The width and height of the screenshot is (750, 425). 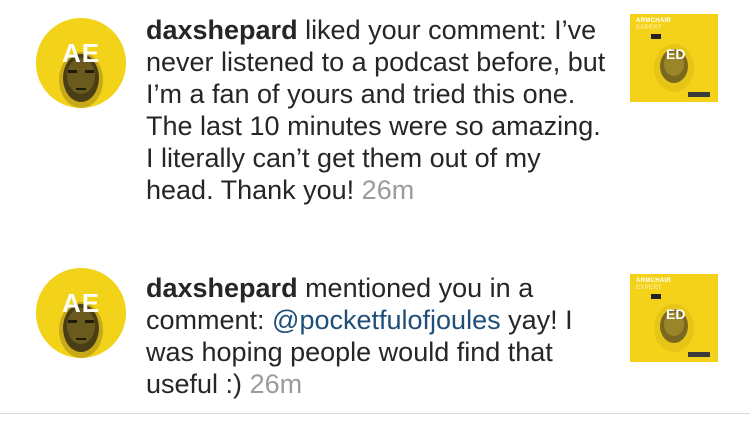 I want to click on mention-link: @pocketfulofjoules, so click(x=386, y=320).